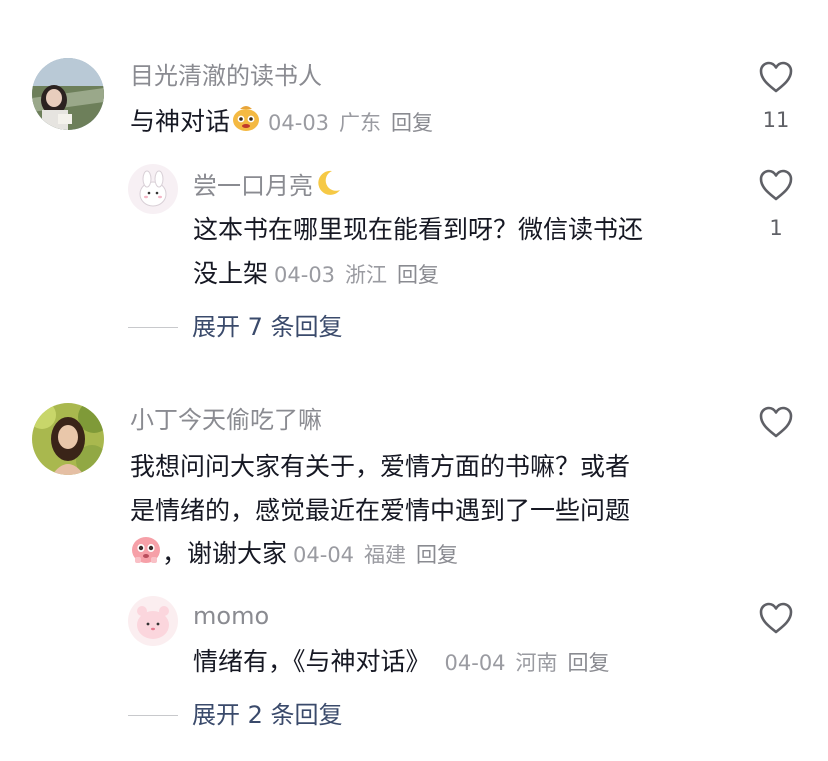  I want to click on comment-text: 与神对话 04-03 广东 回复, so click(281, 123).